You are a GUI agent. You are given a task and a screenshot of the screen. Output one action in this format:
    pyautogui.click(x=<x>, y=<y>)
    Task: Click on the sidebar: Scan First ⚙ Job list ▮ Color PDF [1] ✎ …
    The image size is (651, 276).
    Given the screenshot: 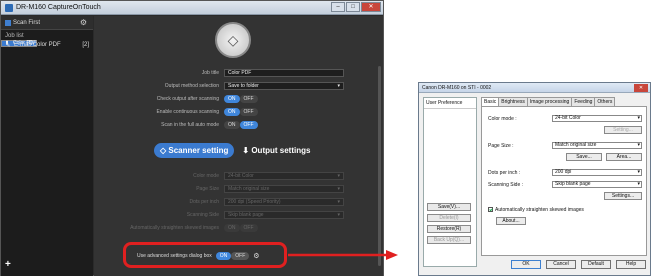 What is the action you would take?
    pyautogui.click(x=47, y=146)
    